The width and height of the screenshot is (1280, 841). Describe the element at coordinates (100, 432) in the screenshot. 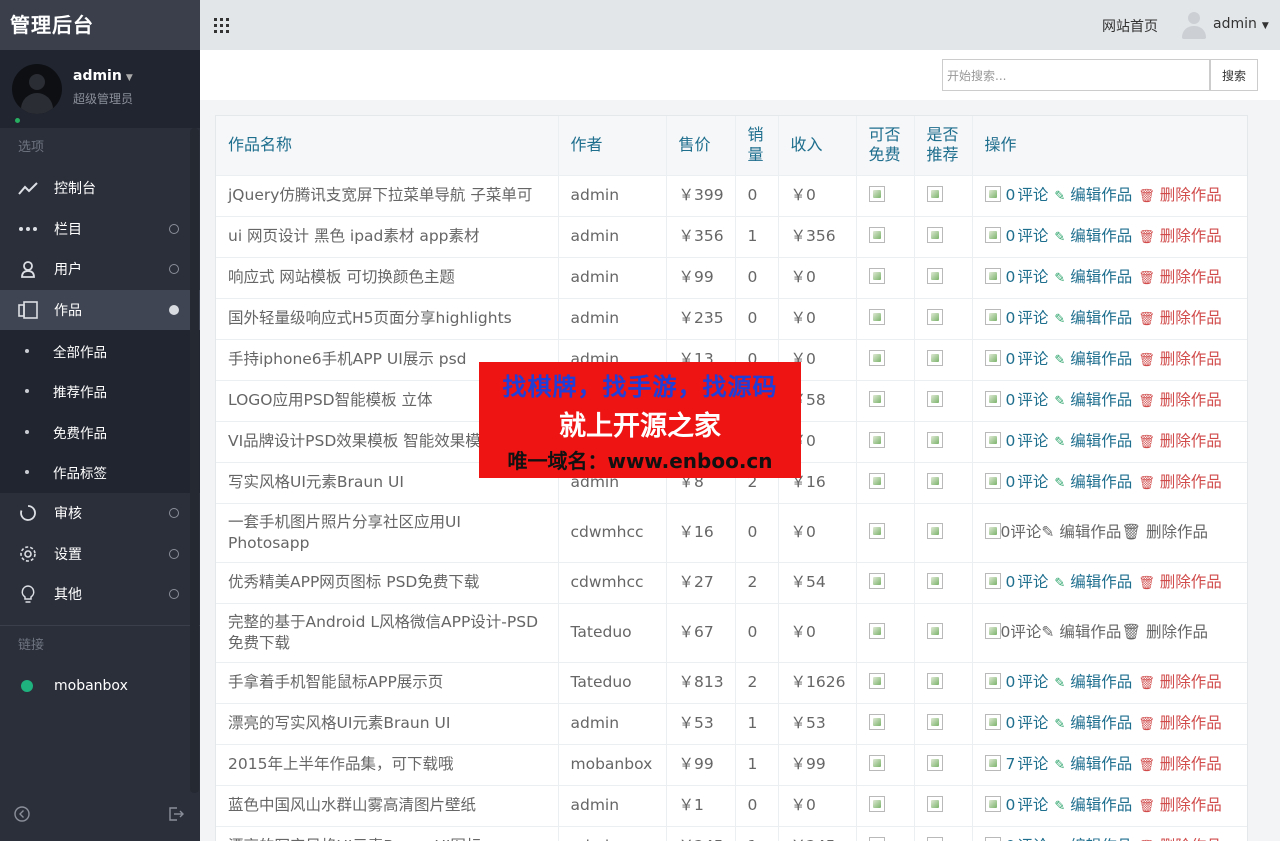

I see `submenu-item-free: 免费作品` at that location.